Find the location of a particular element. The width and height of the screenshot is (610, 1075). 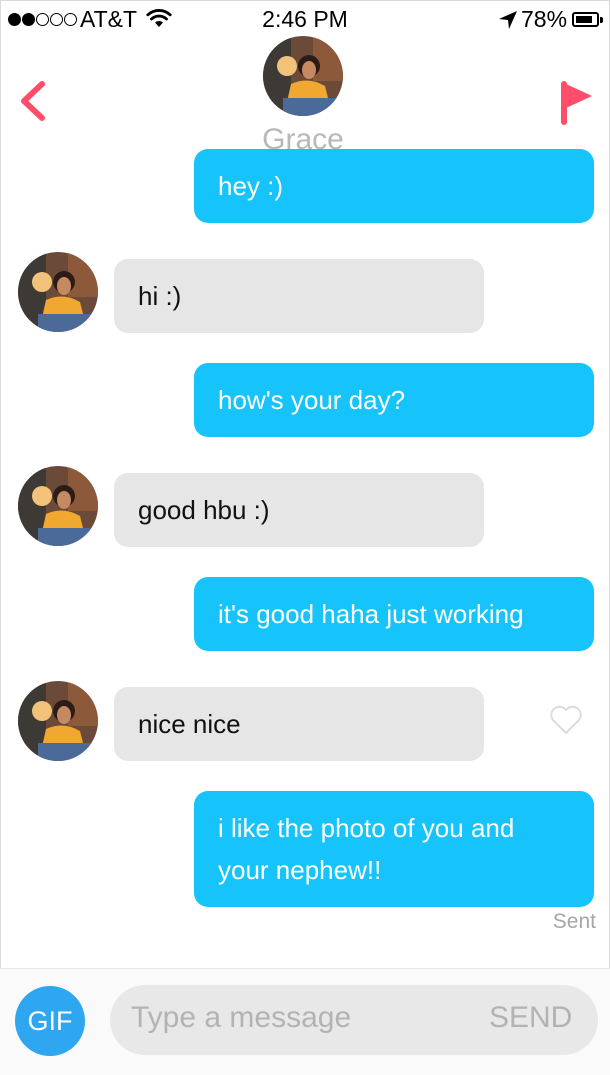

battery-percentage: 78% is located at coordinates (544, 19).